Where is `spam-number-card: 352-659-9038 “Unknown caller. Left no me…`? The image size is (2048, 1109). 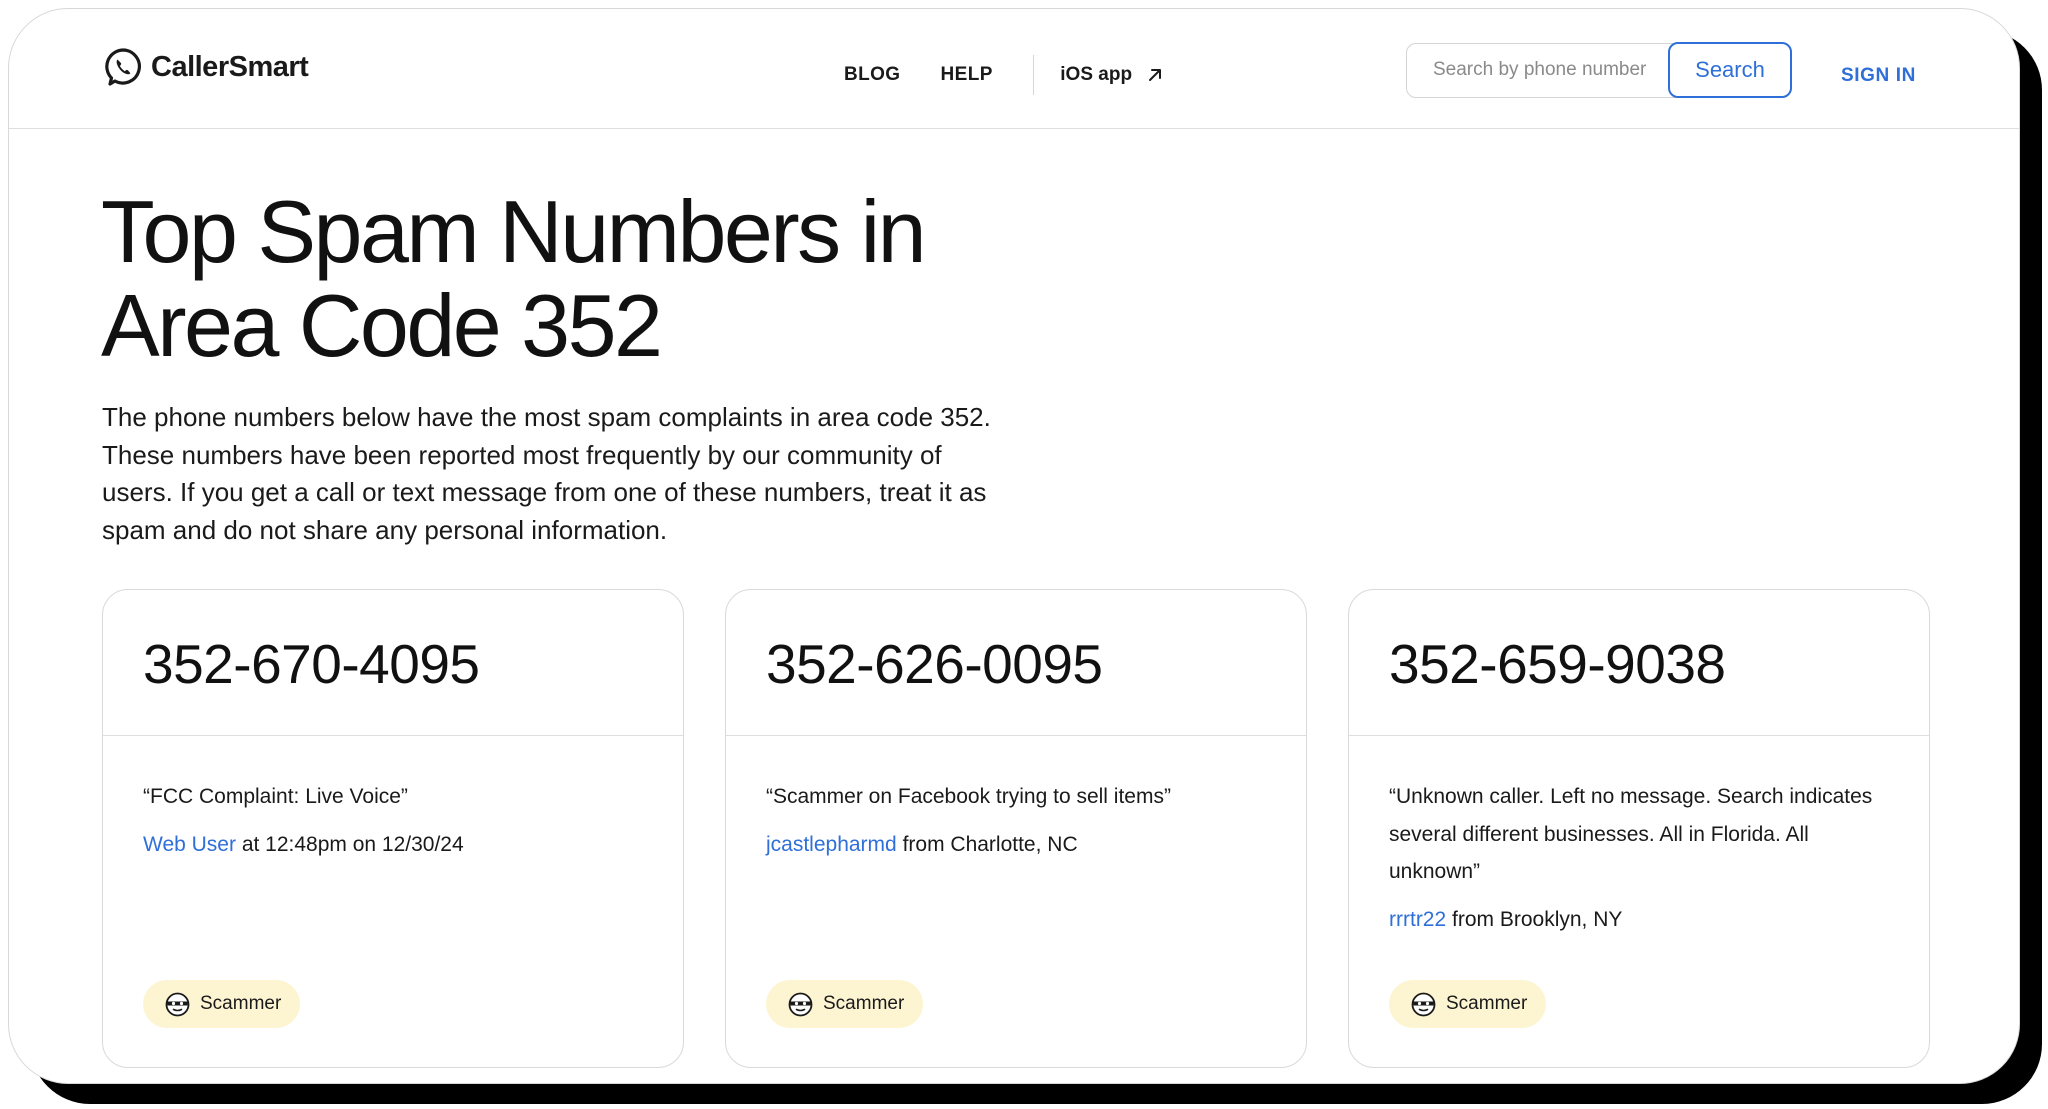 spam-number-card: 352-659-9038 “Unknown caller. Left no me… is located at coordinates (1639, 828).